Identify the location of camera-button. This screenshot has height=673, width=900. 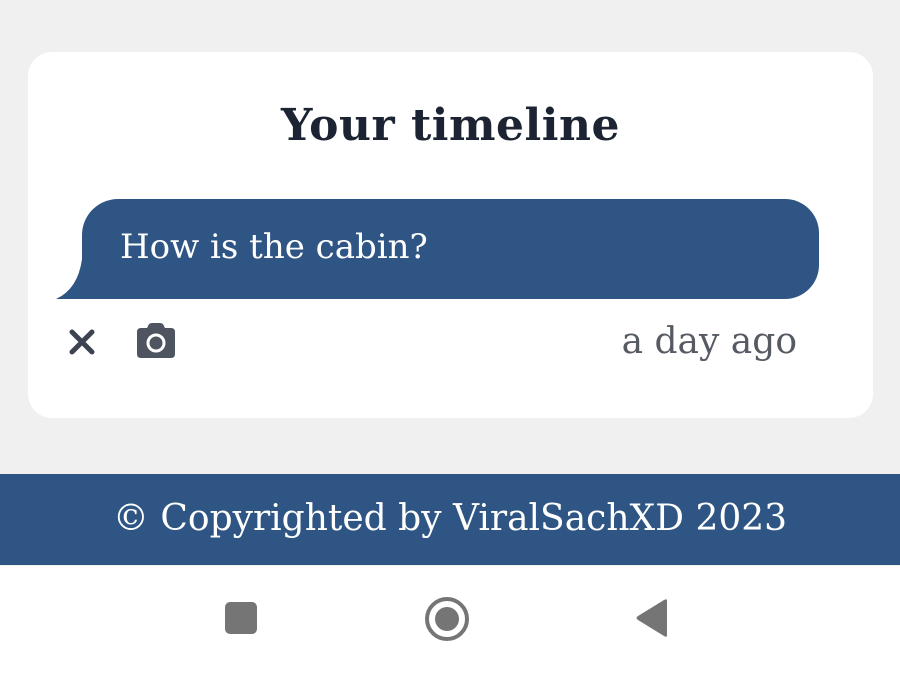
(156, 341).